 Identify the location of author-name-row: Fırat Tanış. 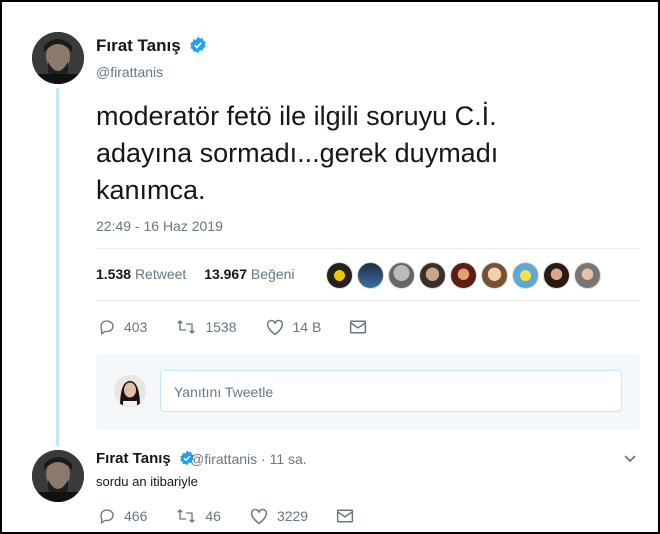
(151, 47).